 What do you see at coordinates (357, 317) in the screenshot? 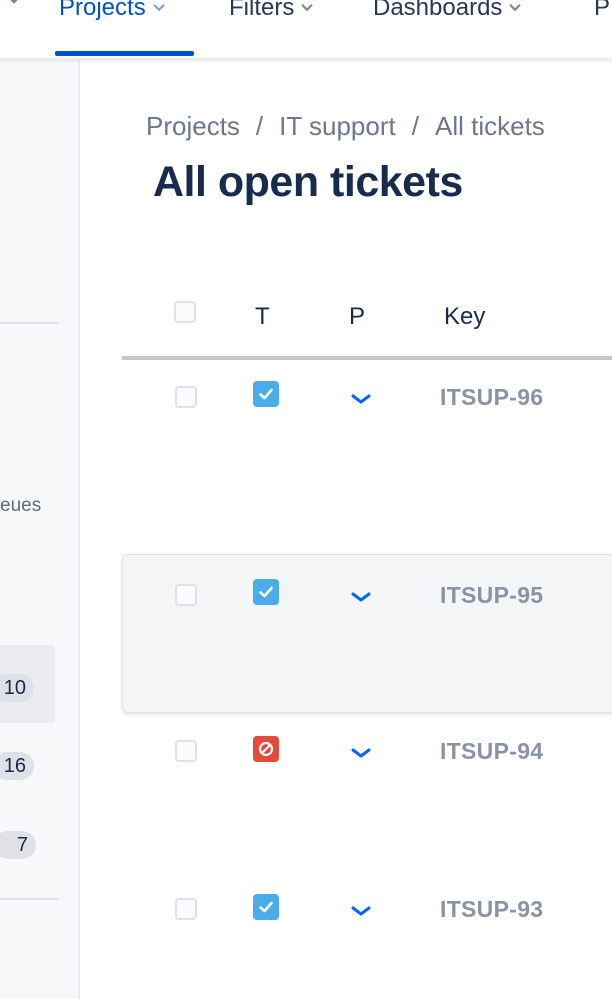
I see `column-header-priority: P` at bounding box center [357, 317].